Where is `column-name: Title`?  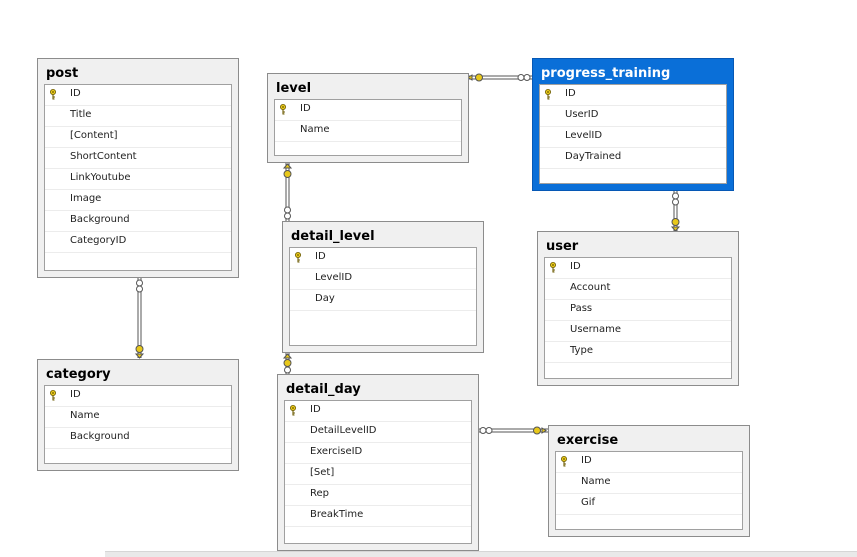 column-name: Title is located at coordinates (81, 114).